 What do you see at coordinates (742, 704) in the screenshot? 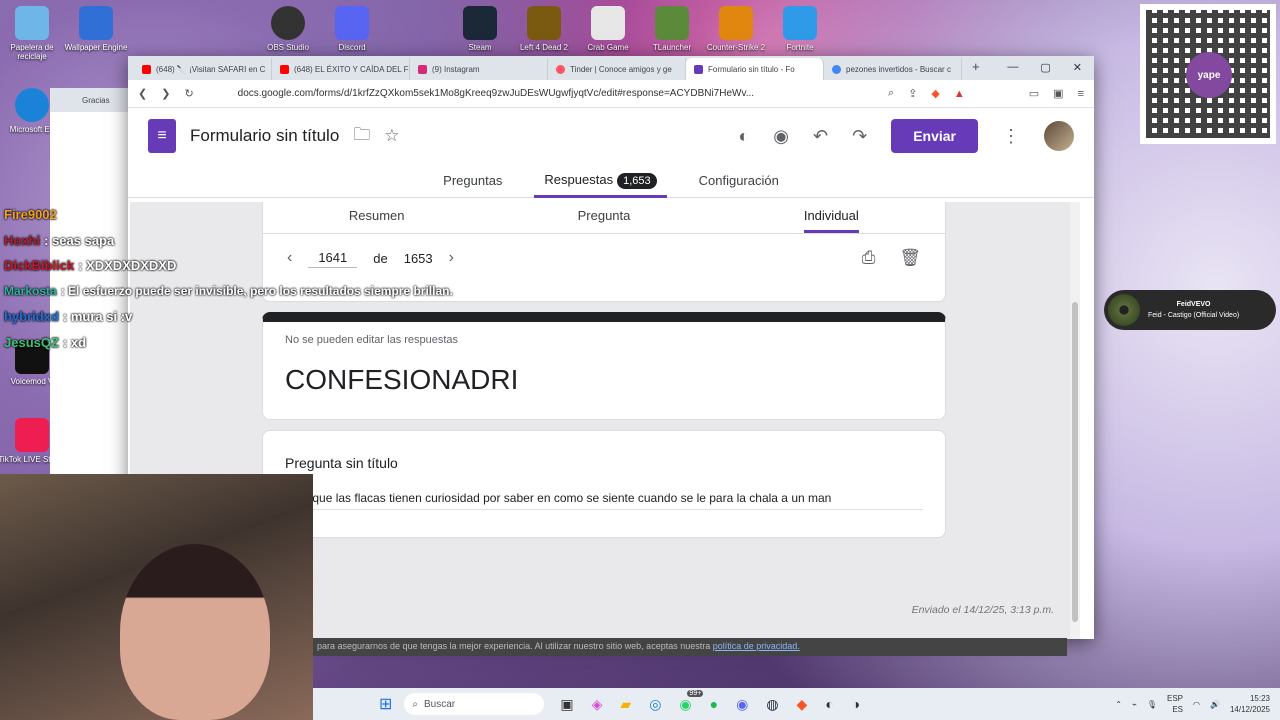
I see `discord-taskbar-icon: ◉` at bounding box center [742, 704].